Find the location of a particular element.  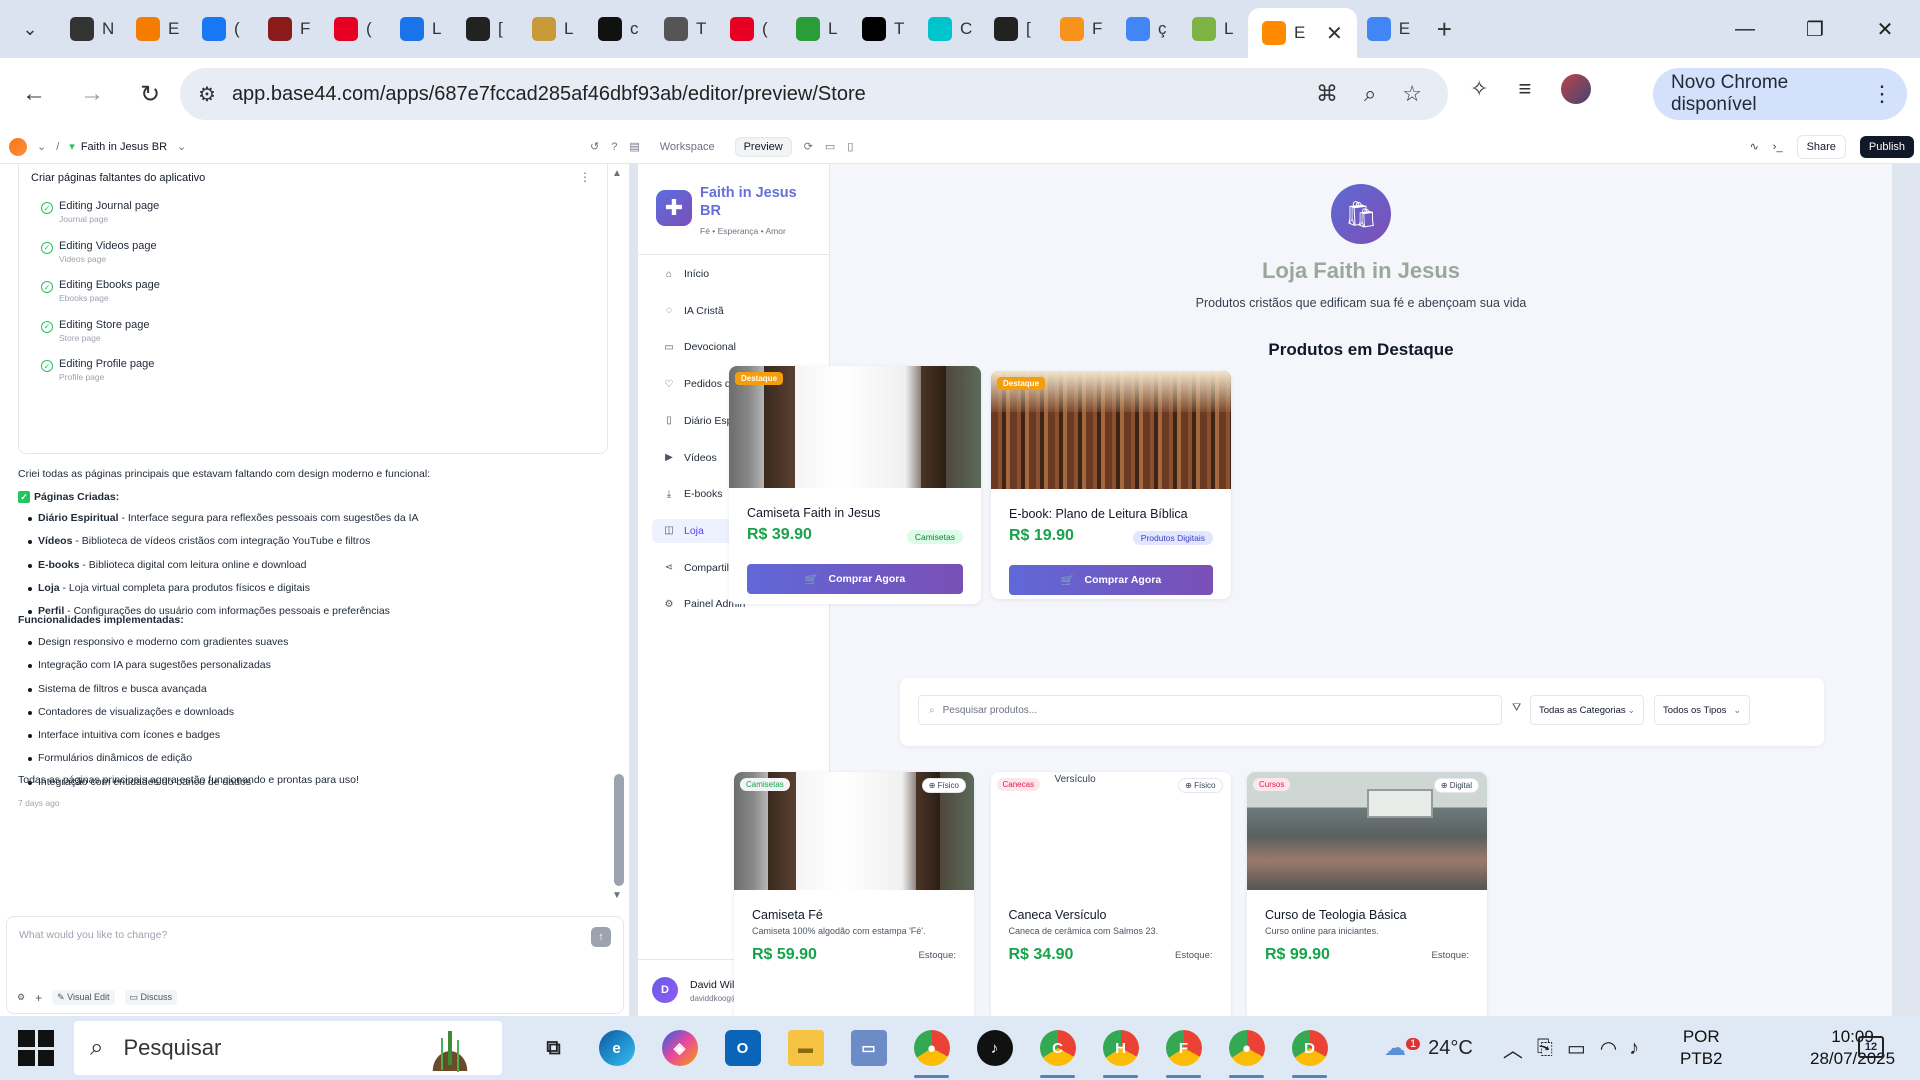

edge-icon: e is located at coordinates (616, 1048).